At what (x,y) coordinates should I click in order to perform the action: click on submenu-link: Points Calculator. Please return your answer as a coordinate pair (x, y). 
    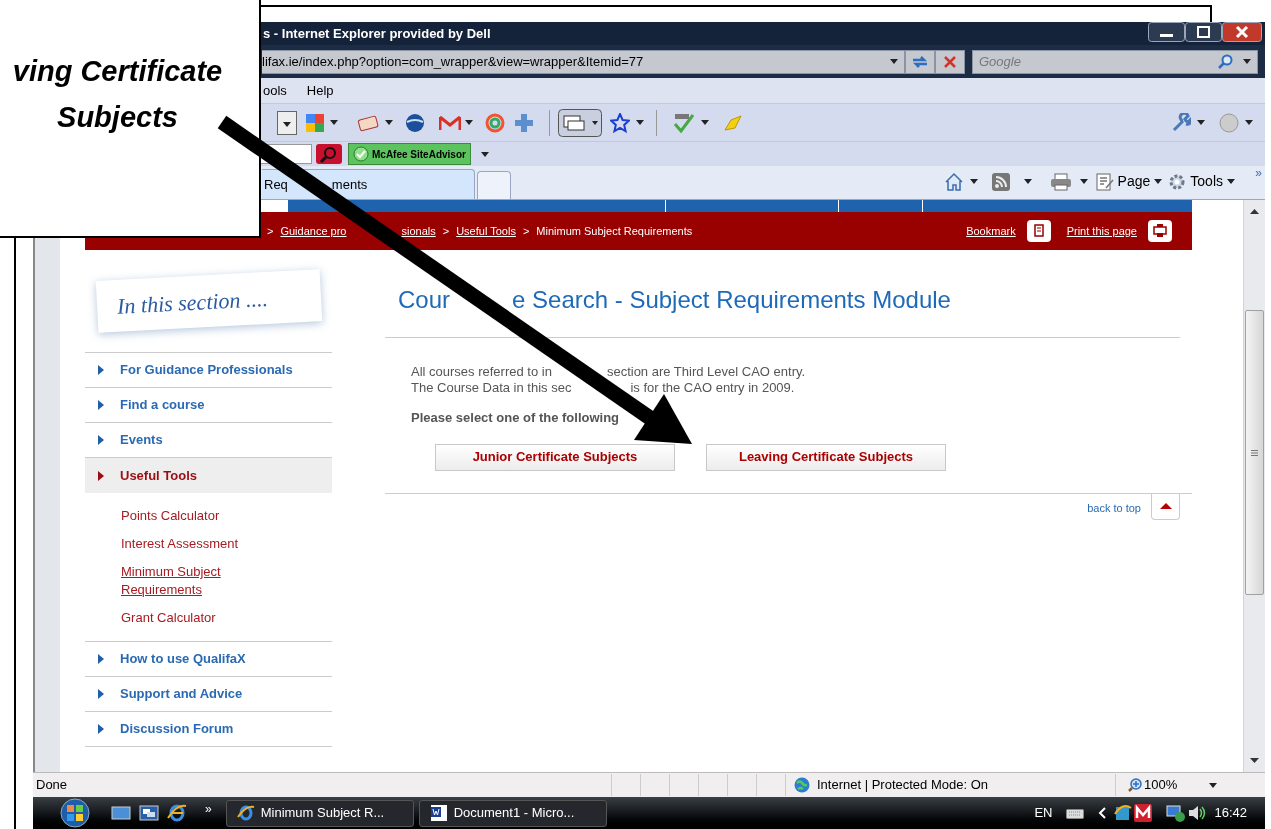
    Looking at the image, I should click on (186, 516).